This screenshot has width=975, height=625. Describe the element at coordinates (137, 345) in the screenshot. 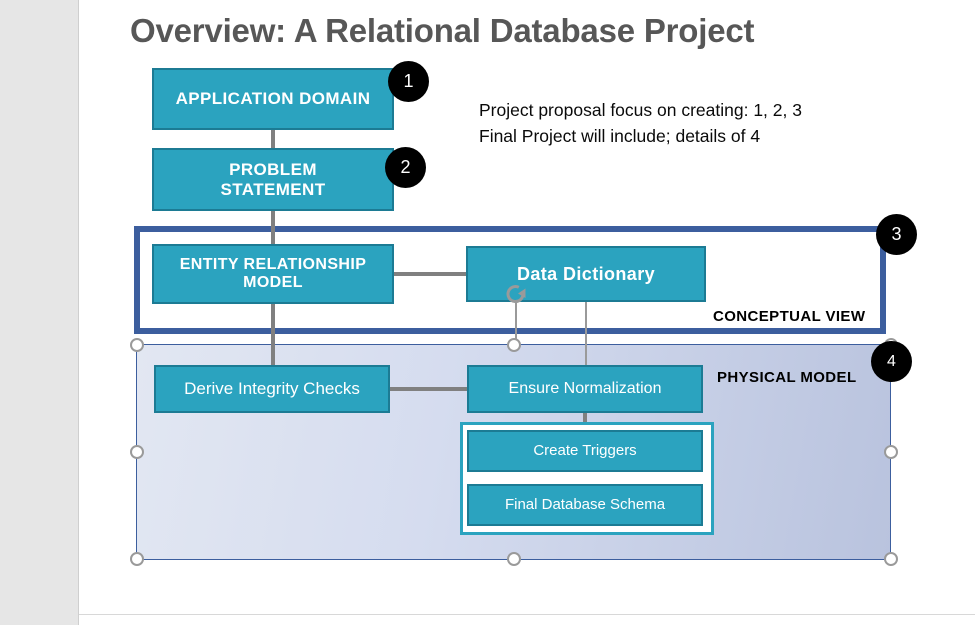

I see `selection-handle-top-left` at that location.